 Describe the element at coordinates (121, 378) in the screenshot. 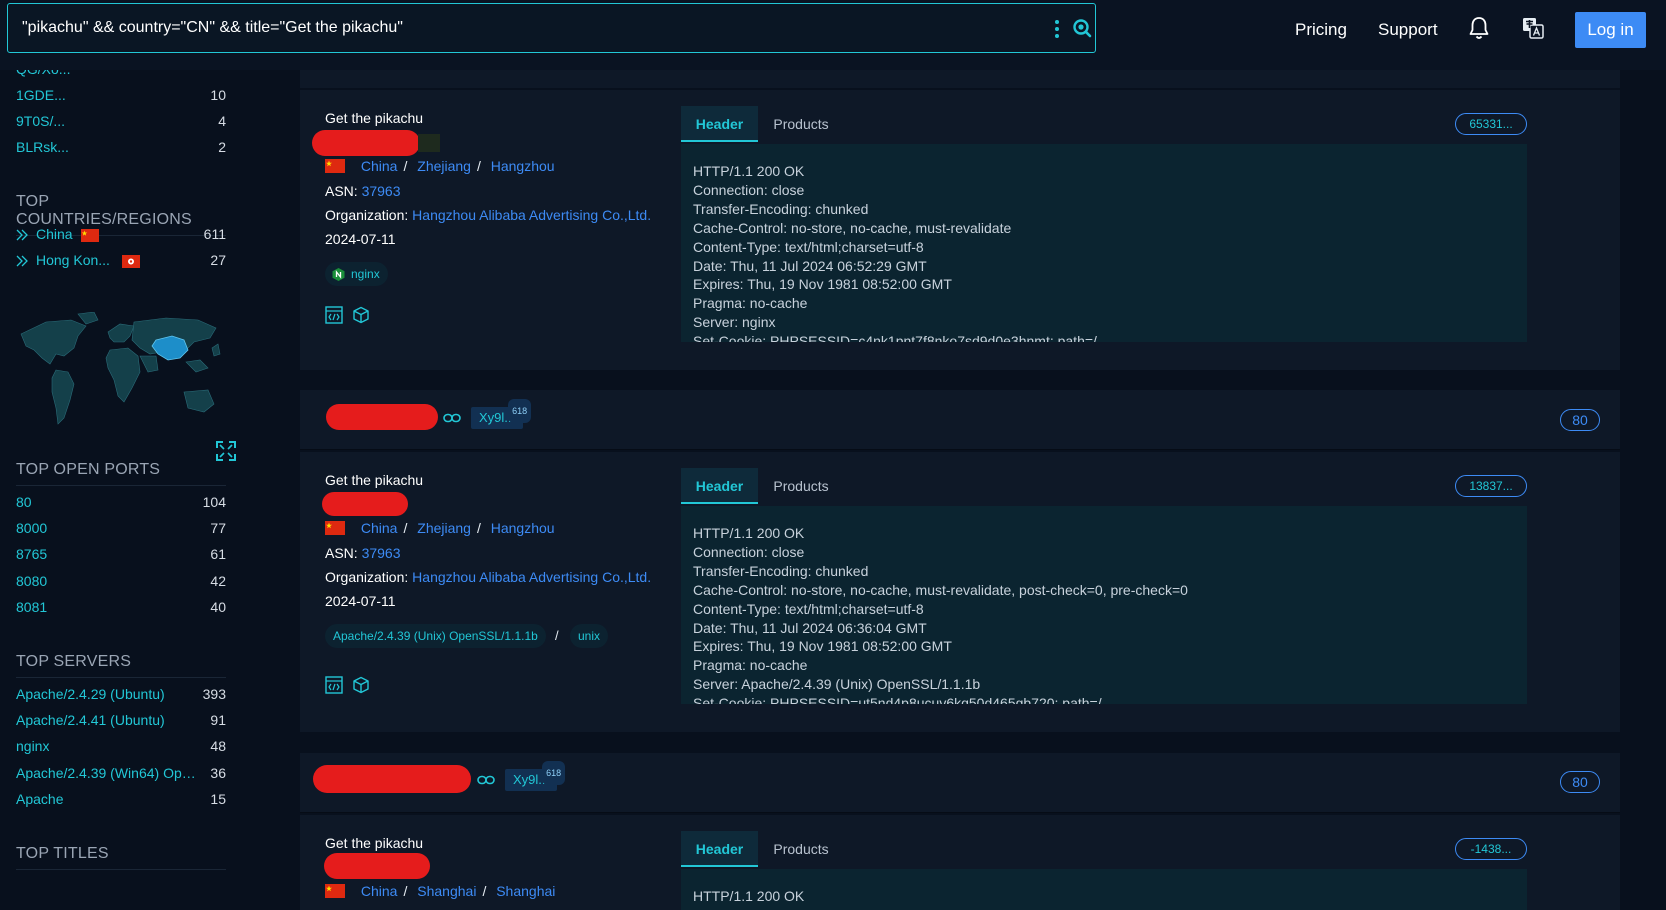

I see `world-map` at that location.